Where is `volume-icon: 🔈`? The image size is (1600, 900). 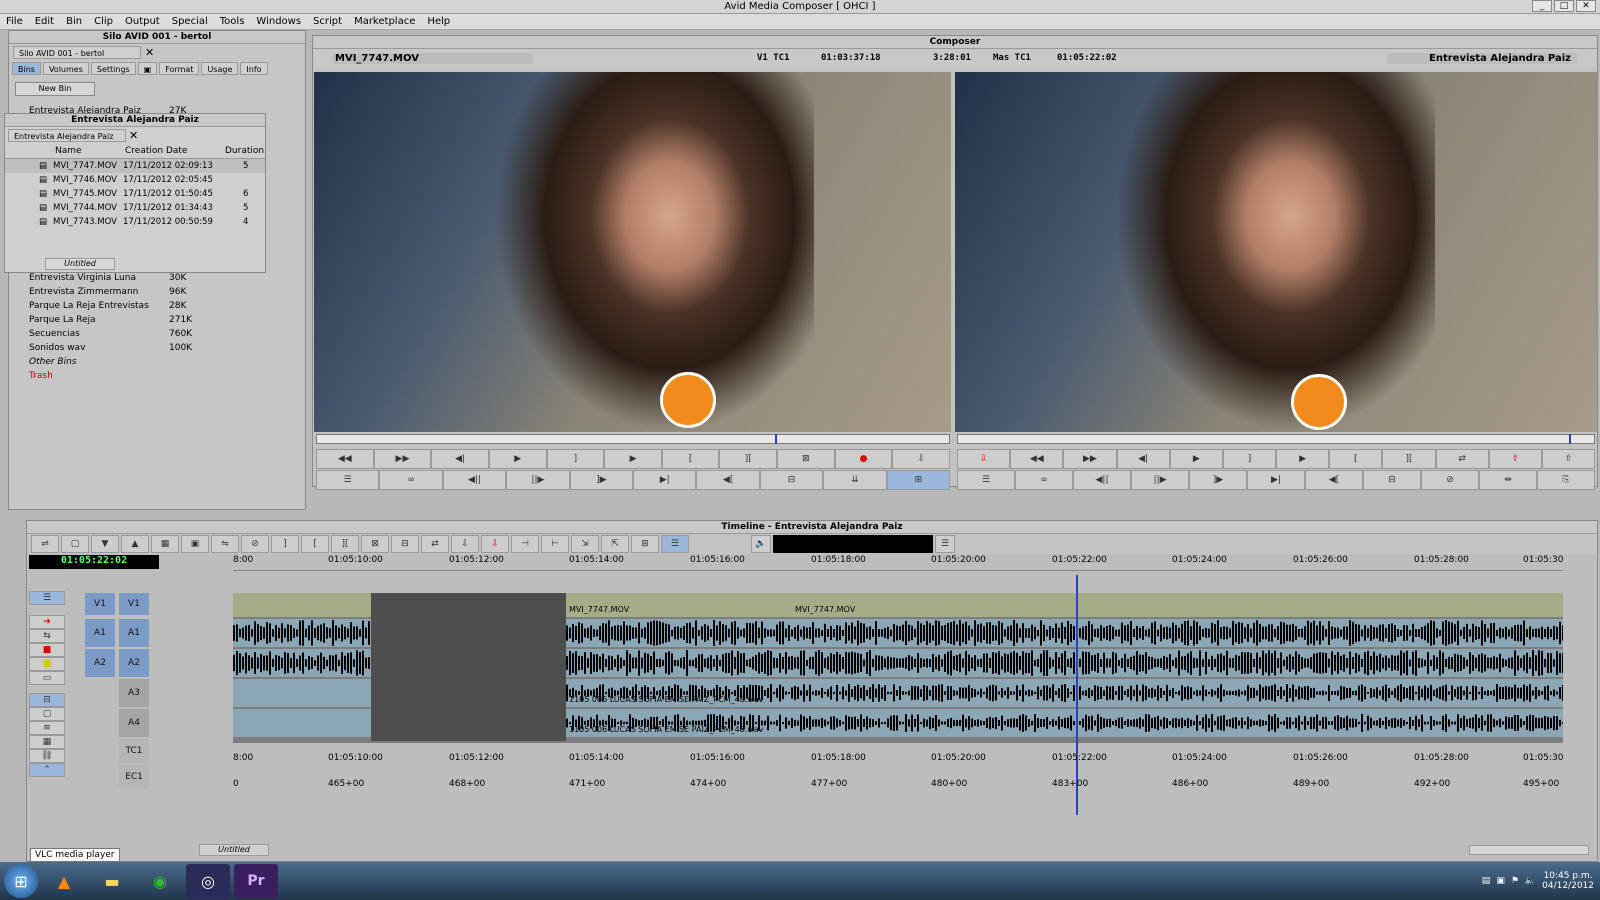
volume-icon: 🔈 is located at coordinates (1530, 881).